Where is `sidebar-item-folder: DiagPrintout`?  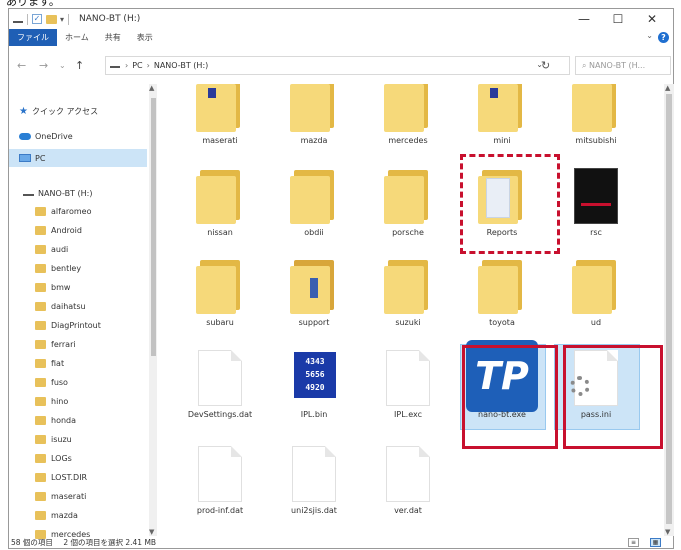 sidebar-item-folder: DiagPrintout is located at coordinates (68, 325).